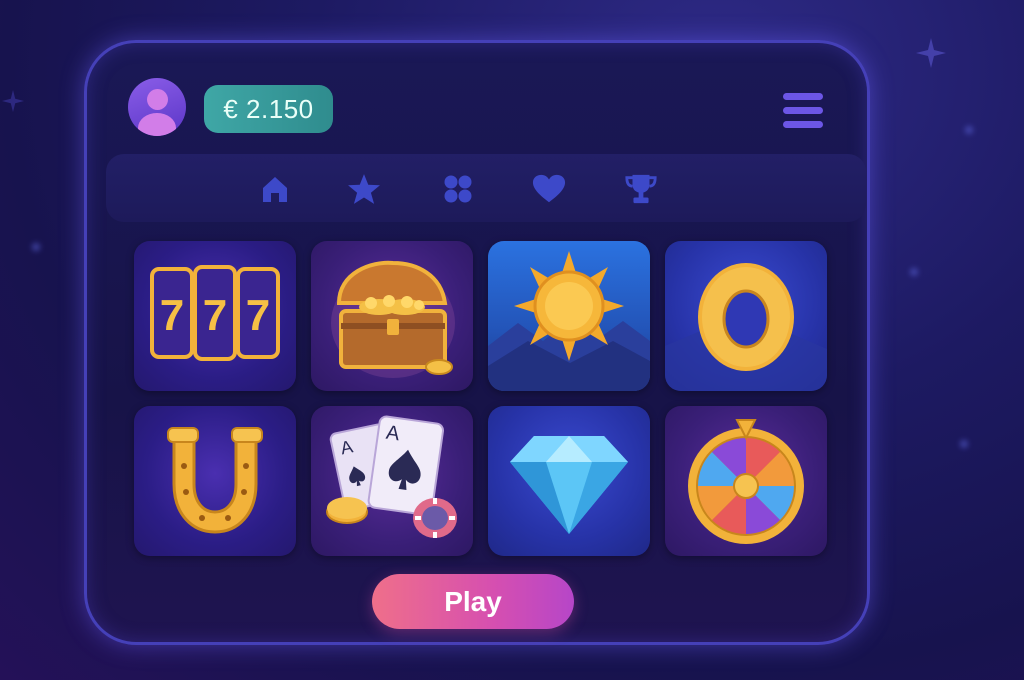 The width and height of the screenshot is (1024, 680). I want to click on user-icon, so click(157, 99).